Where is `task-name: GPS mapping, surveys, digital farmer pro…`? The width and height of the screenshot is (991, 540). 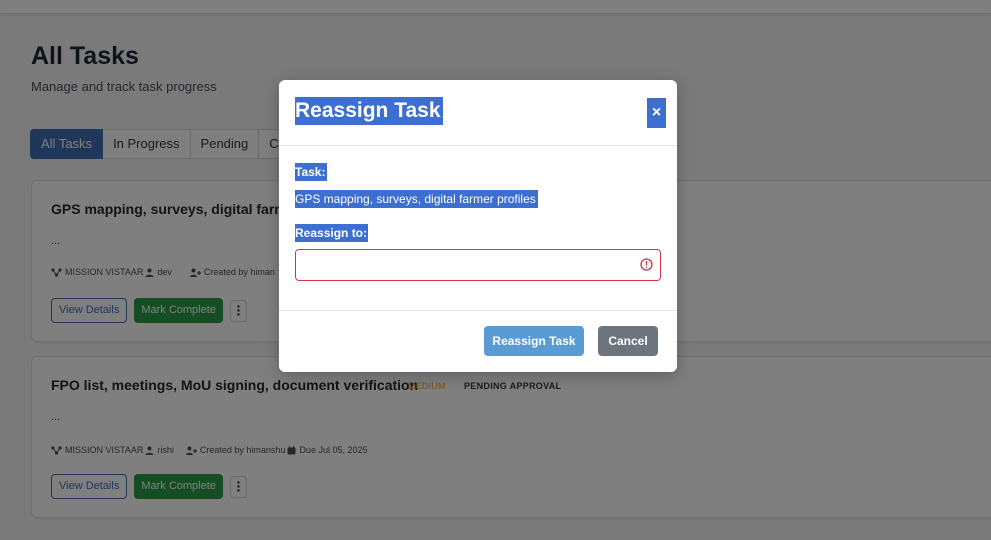
task-name: GPS mapping, surveys, digital farmer pro… is located at coordinates (416, 199).